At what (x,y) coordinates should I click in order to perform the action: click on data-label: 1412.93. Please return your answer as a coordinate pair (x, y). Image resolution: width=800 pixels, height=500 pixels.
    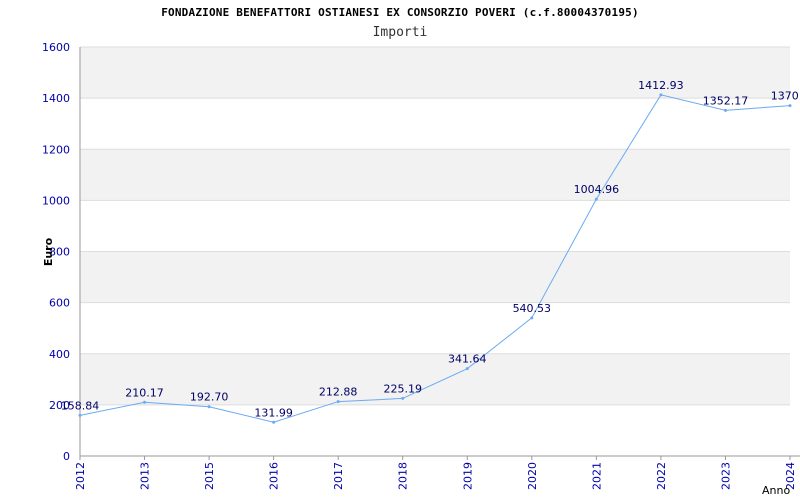
    Looking at the image, I should click on (661, 85).